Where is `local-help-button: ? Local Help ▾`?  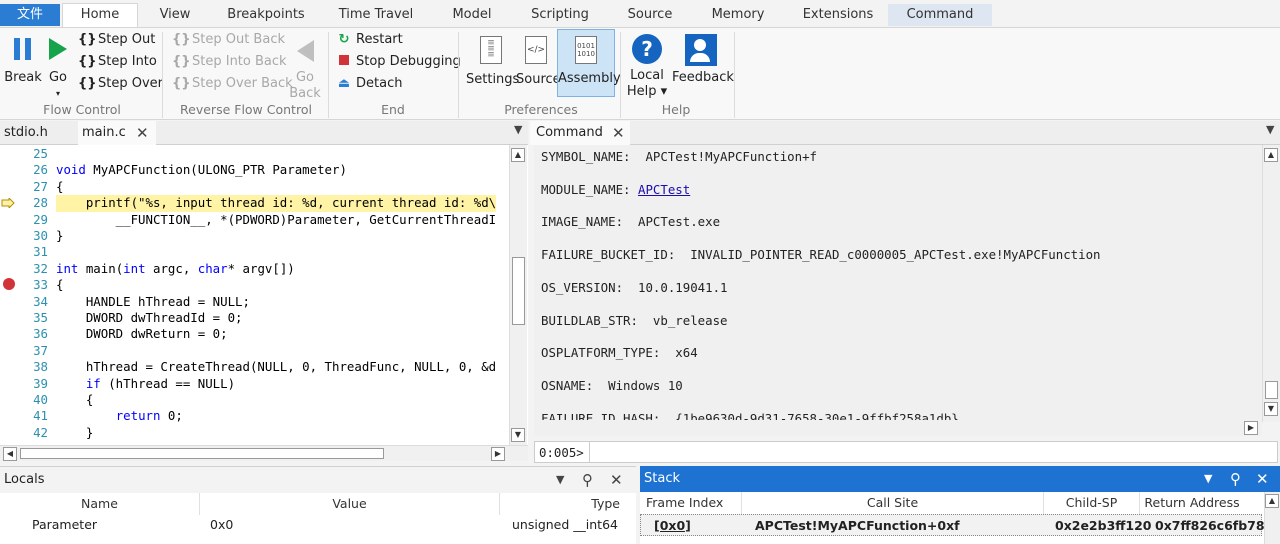 local-help-button: ? Local Help ▾ is located at coordinates (647, 66).